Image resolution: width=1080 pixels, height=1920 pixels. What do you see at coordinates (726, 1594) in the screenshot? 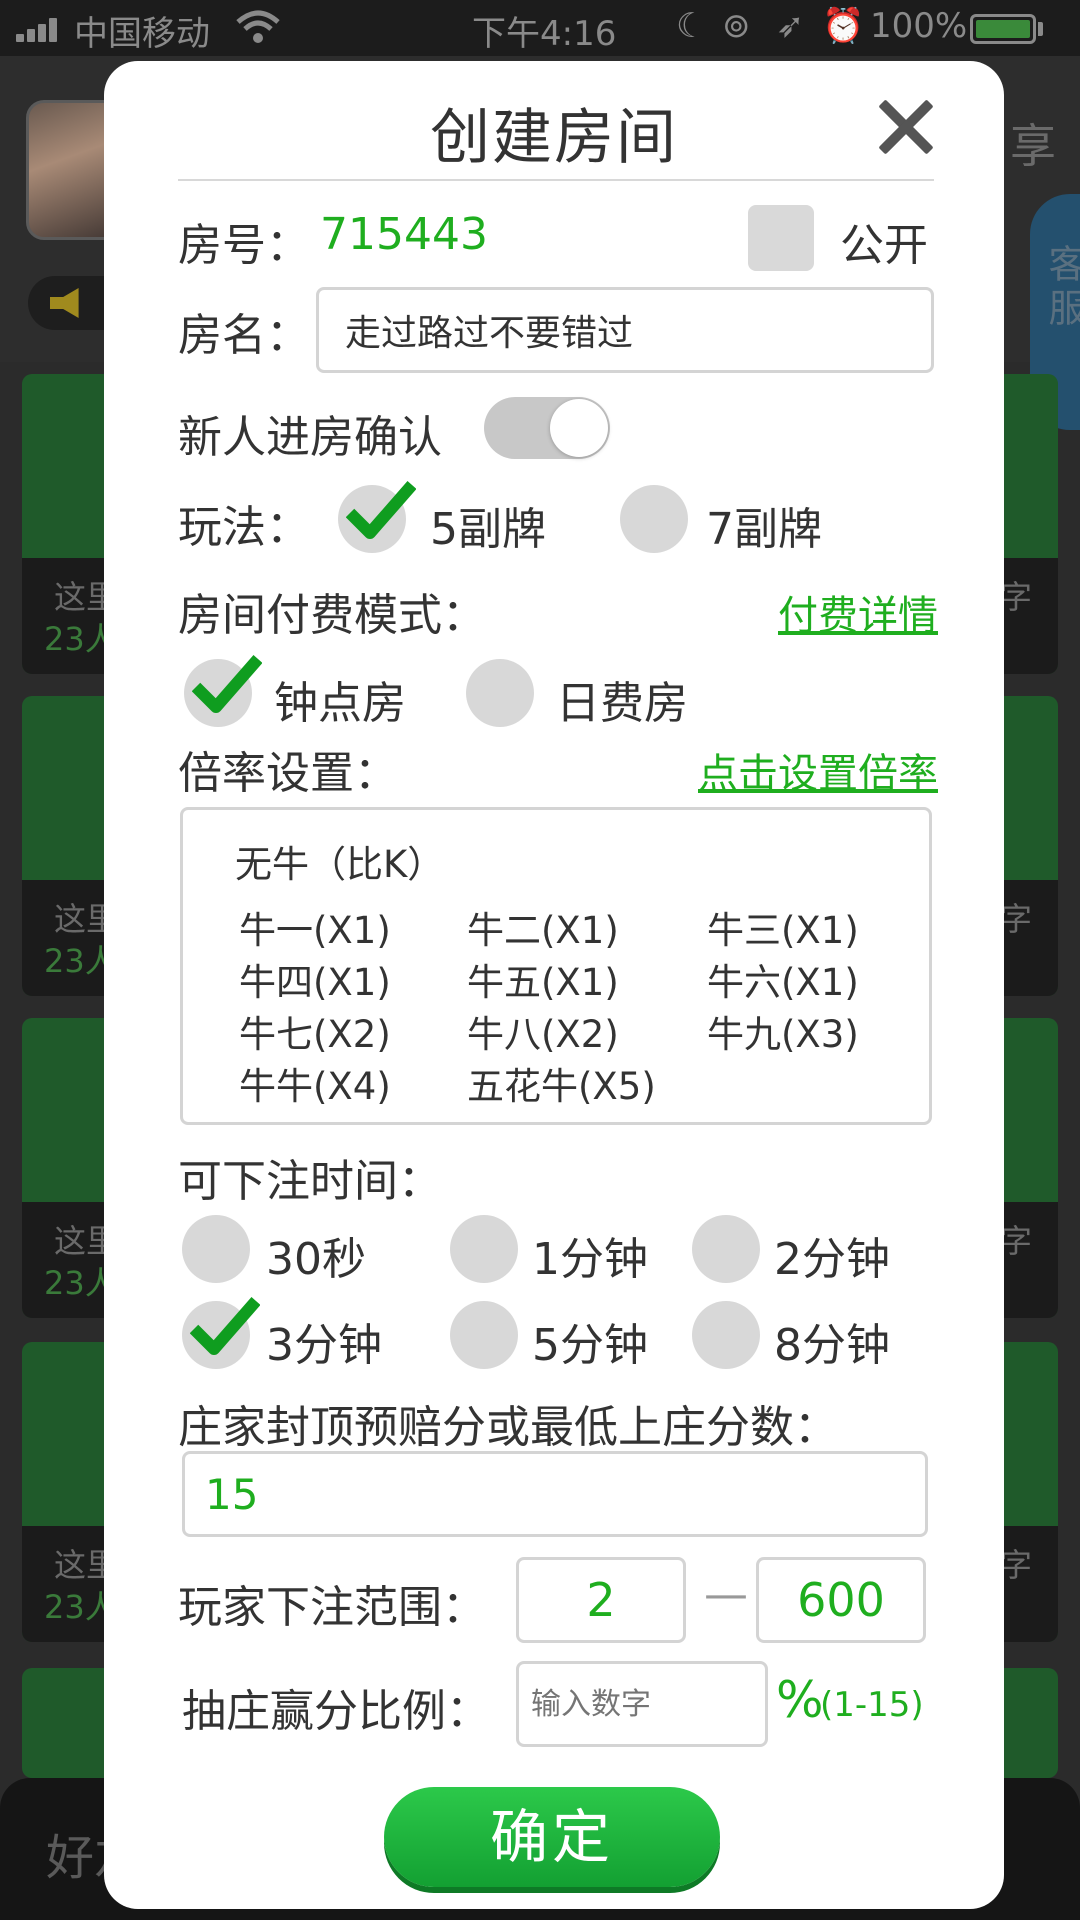
I see `range-dash: —` at bounding box center [726, 1594].